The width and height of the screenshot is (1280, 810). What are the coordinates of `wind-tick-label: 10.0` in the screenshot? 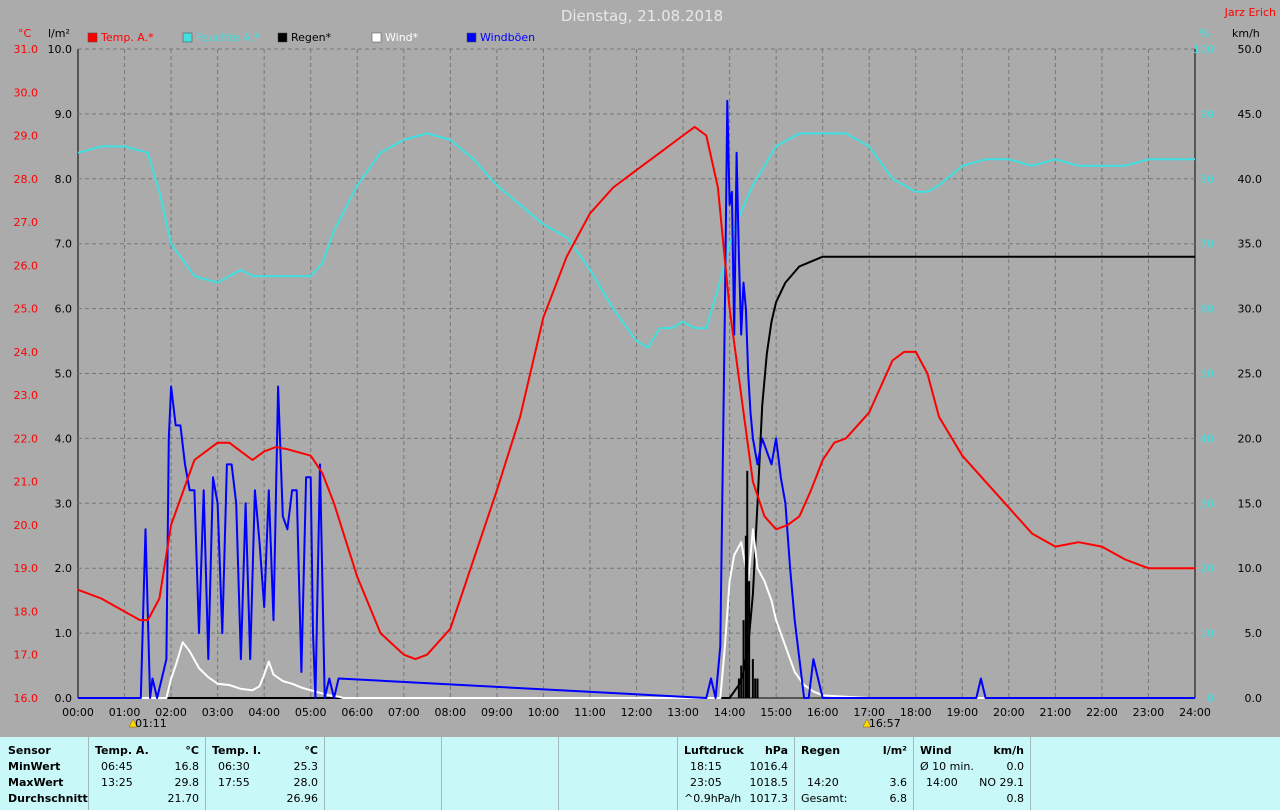 It's located at (1250, 568).